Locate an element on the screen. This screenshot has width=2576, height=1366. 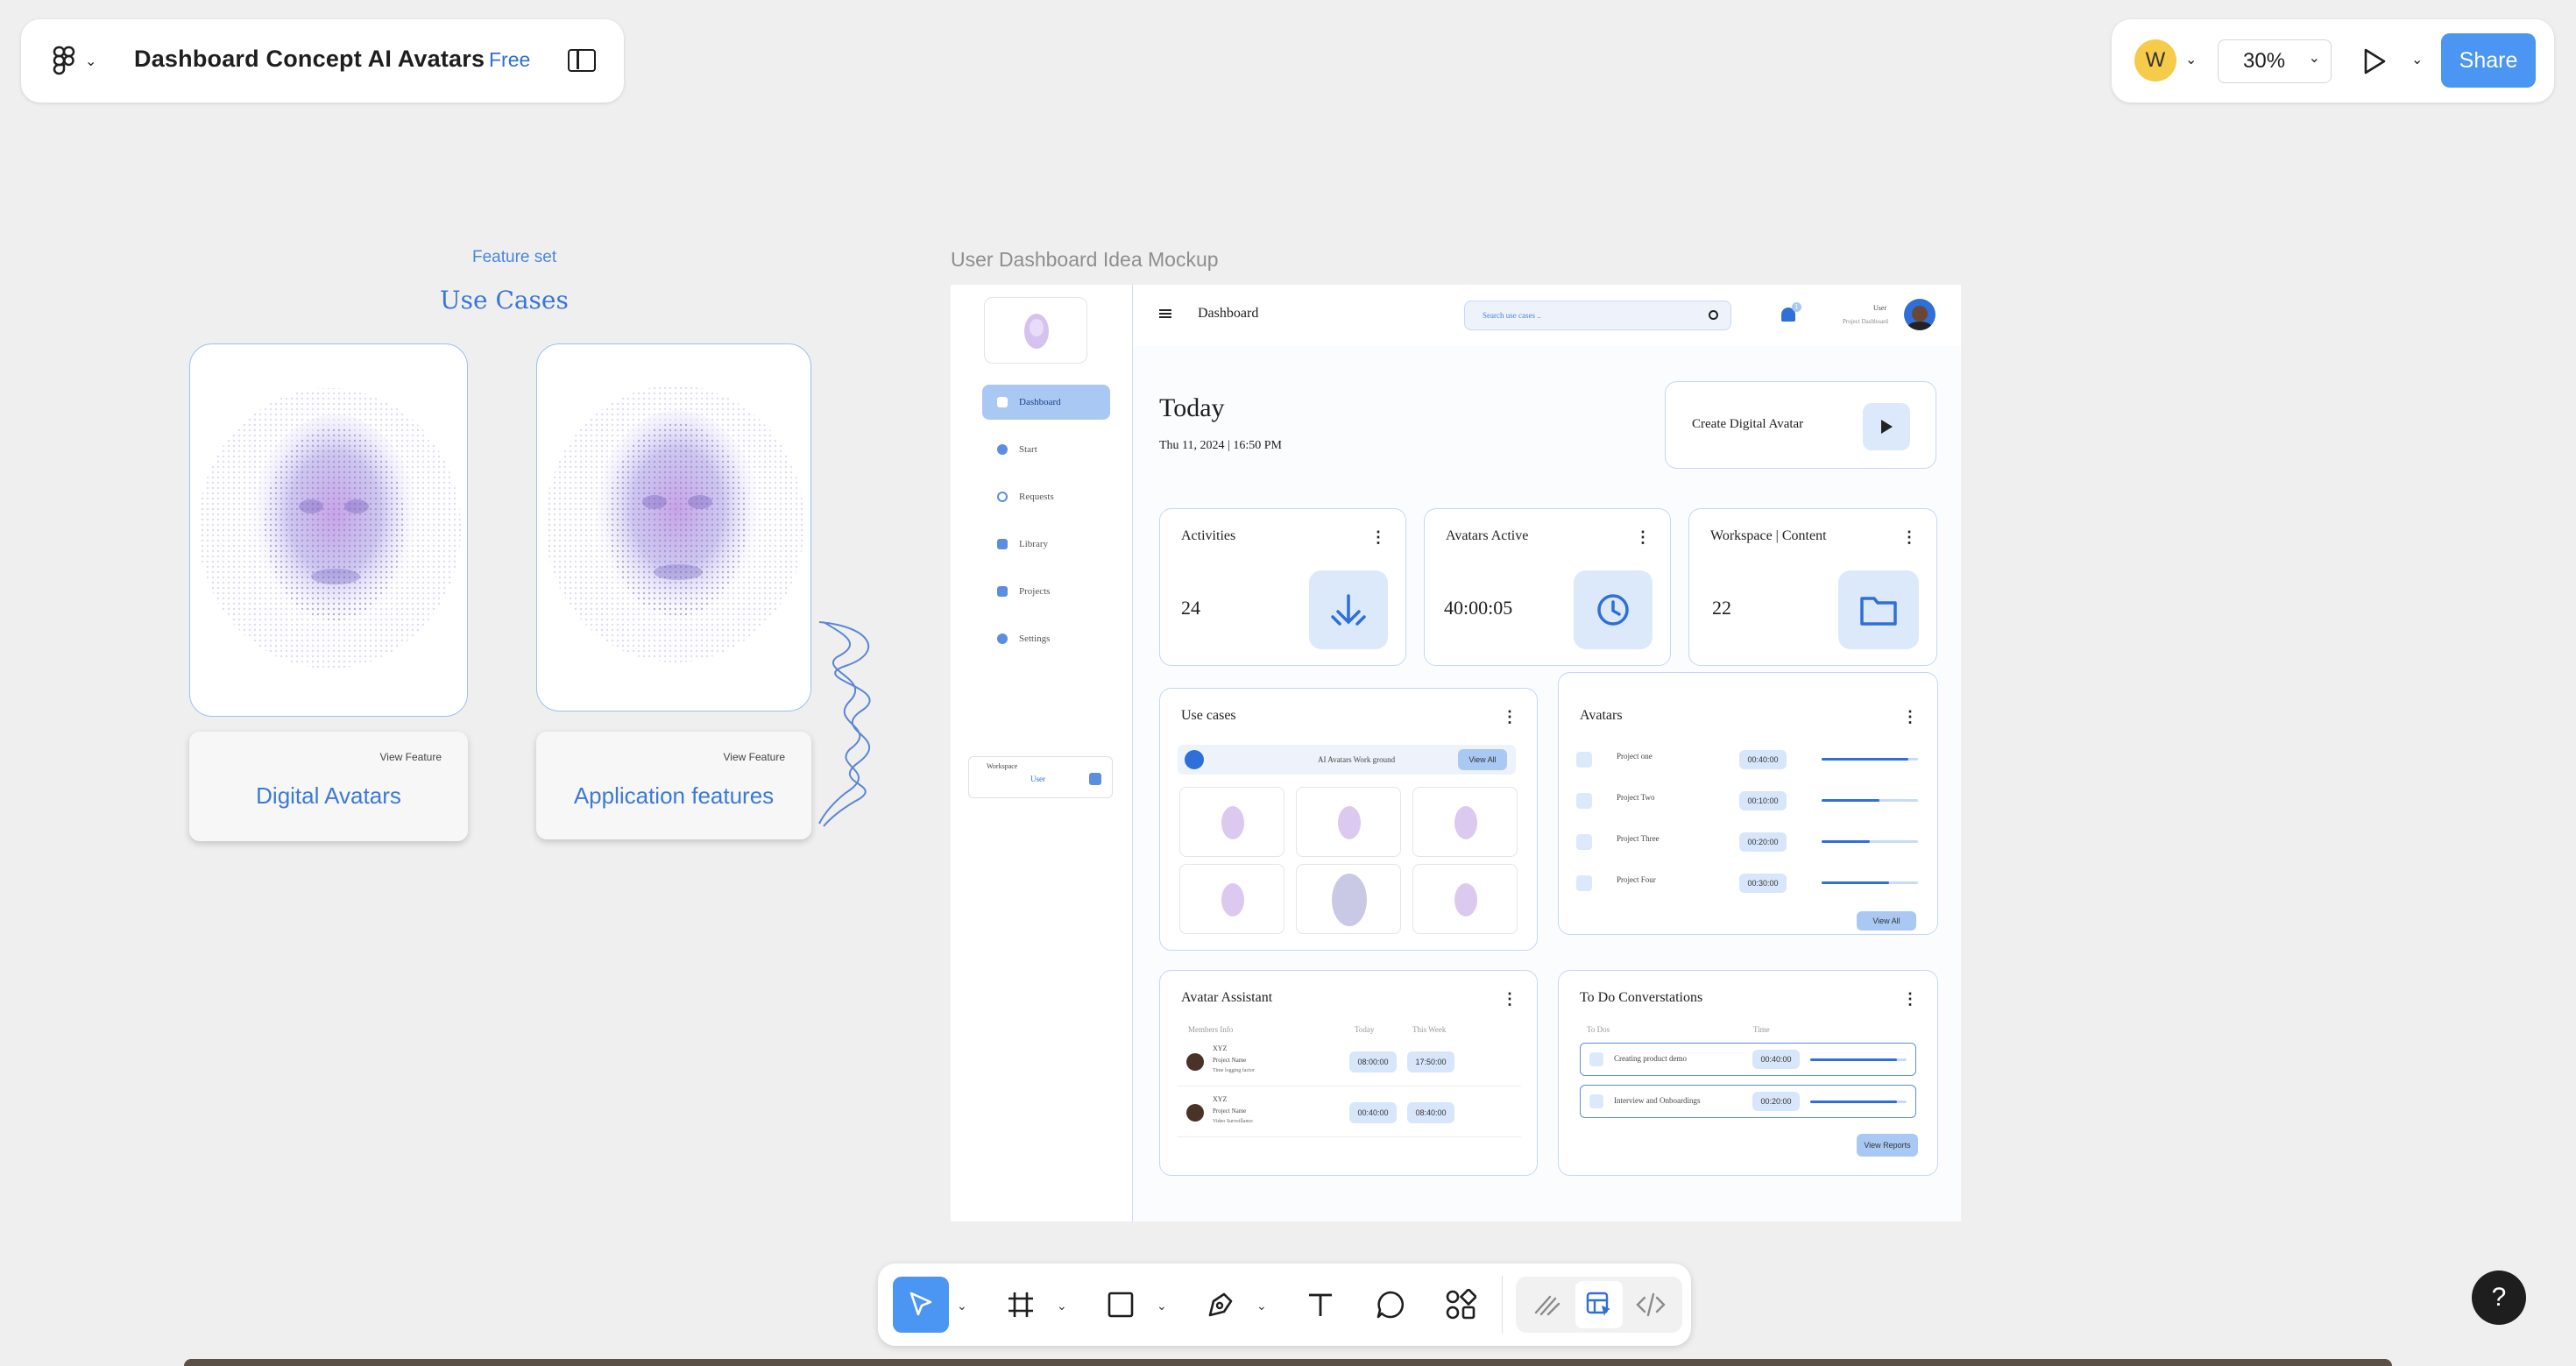
todo-row: Interview and Onboardings 00:20:00 is located at coordinates (1748, 1101).